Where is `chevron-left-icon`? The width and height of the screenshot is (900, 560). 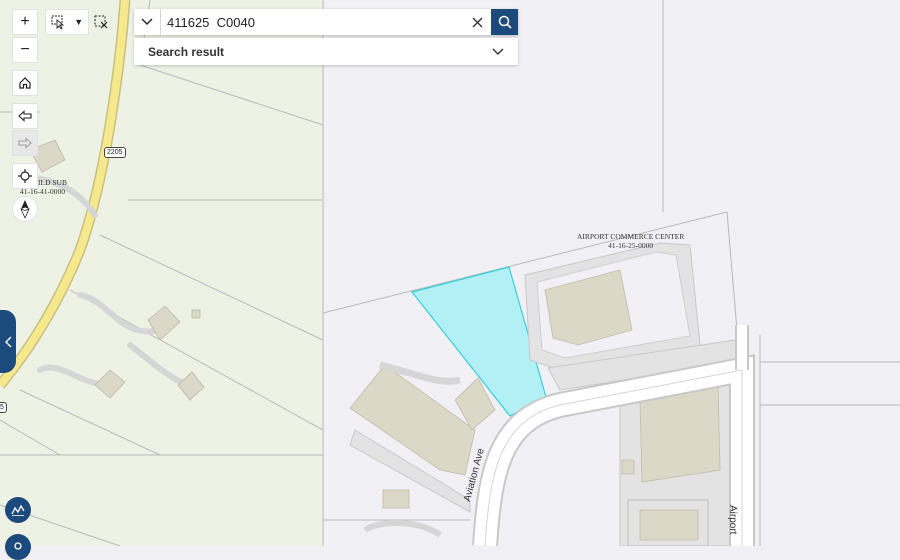
chevron-left-icon is located at coordinates (7, 341).